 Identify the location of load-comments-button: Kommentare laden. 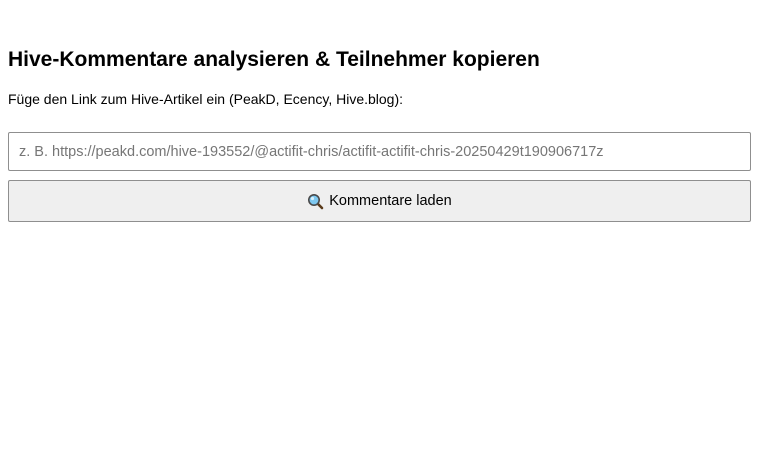
(379, 201).